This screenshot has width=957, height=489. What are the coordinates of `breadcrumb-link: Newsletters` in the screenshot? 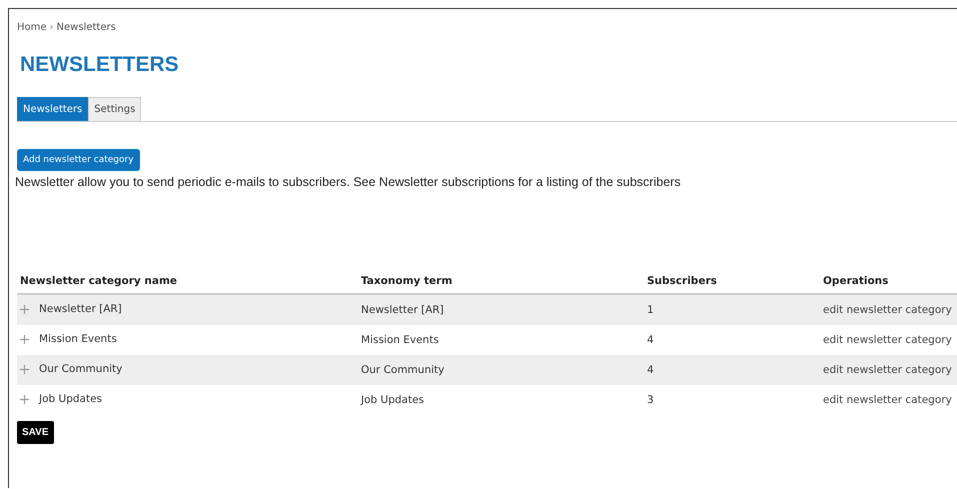 It's located at (86, 27).